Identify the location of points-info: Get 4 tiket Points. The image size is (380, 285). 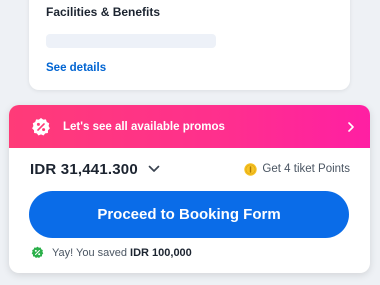
(297, 169).